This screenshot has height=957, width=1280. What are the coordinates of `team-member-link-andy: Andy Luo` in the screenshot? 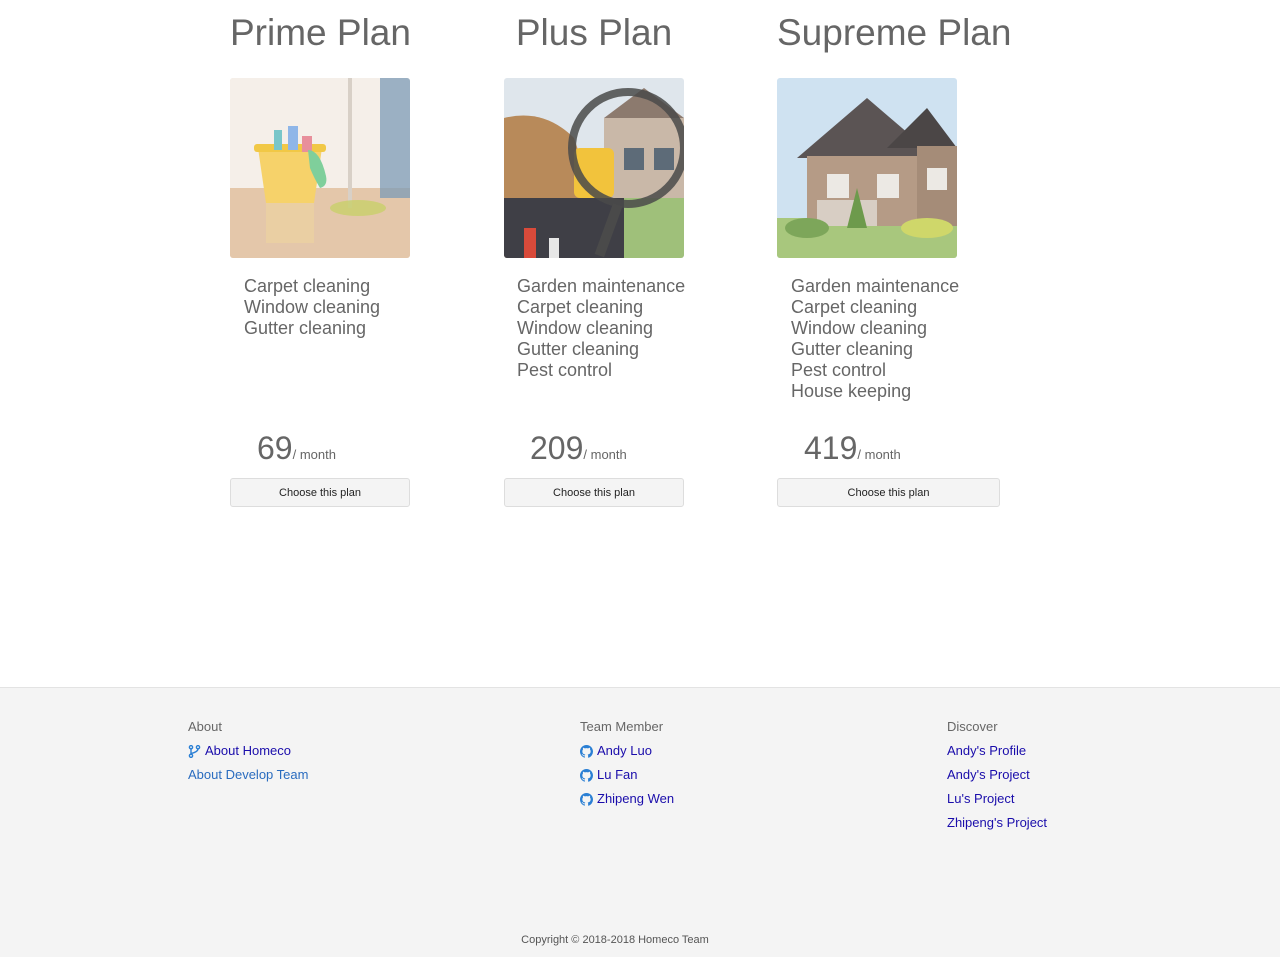 It's located at (616, 751).